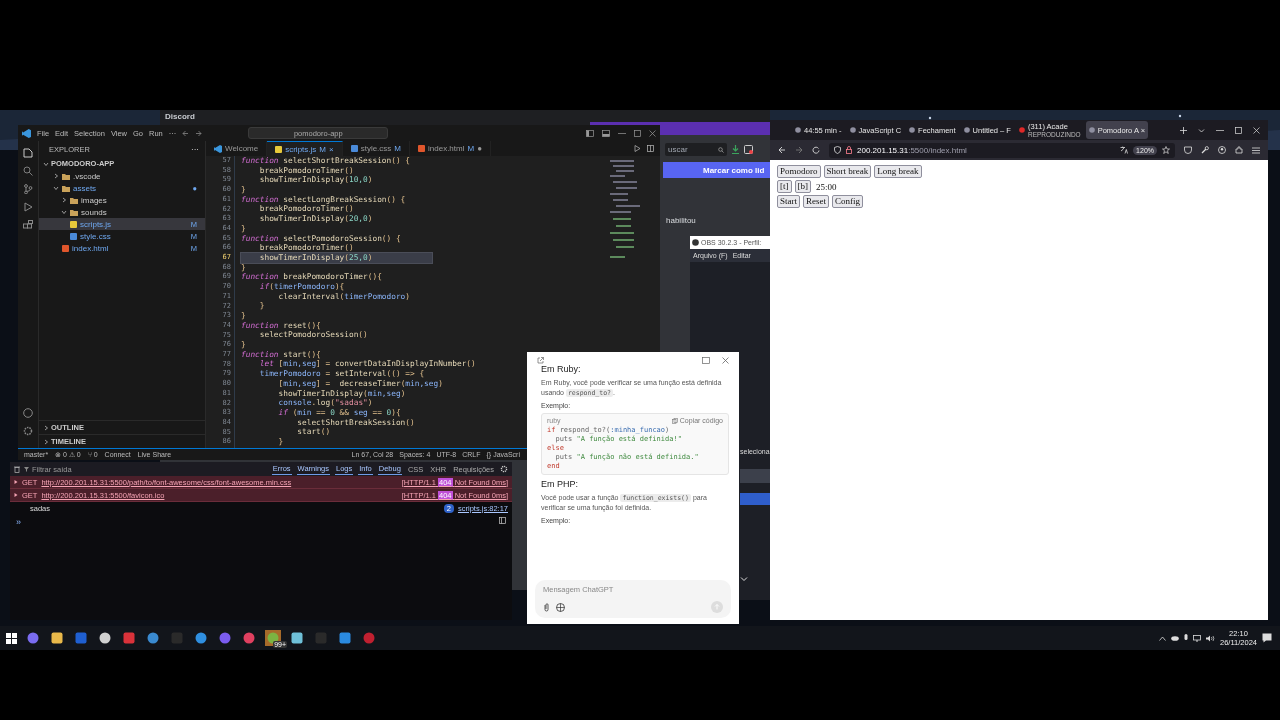  What do you see at coordinates (898, 171) in the screenshot?
I see `session-button: Long break` at bounding box center [898, 171].